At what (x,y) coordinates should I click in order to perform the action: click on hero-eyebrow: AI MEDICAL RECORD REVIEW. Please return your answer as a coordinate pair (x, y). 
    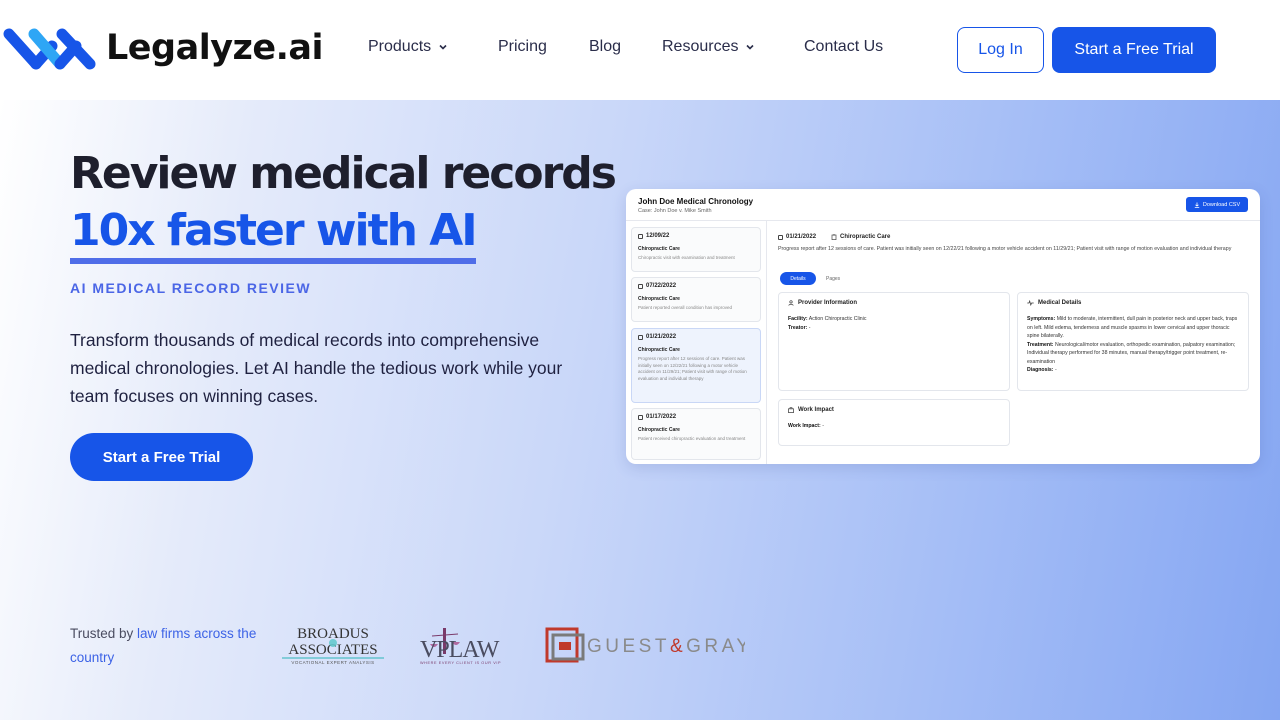
    Looking at the image, I should click on (191, 288).